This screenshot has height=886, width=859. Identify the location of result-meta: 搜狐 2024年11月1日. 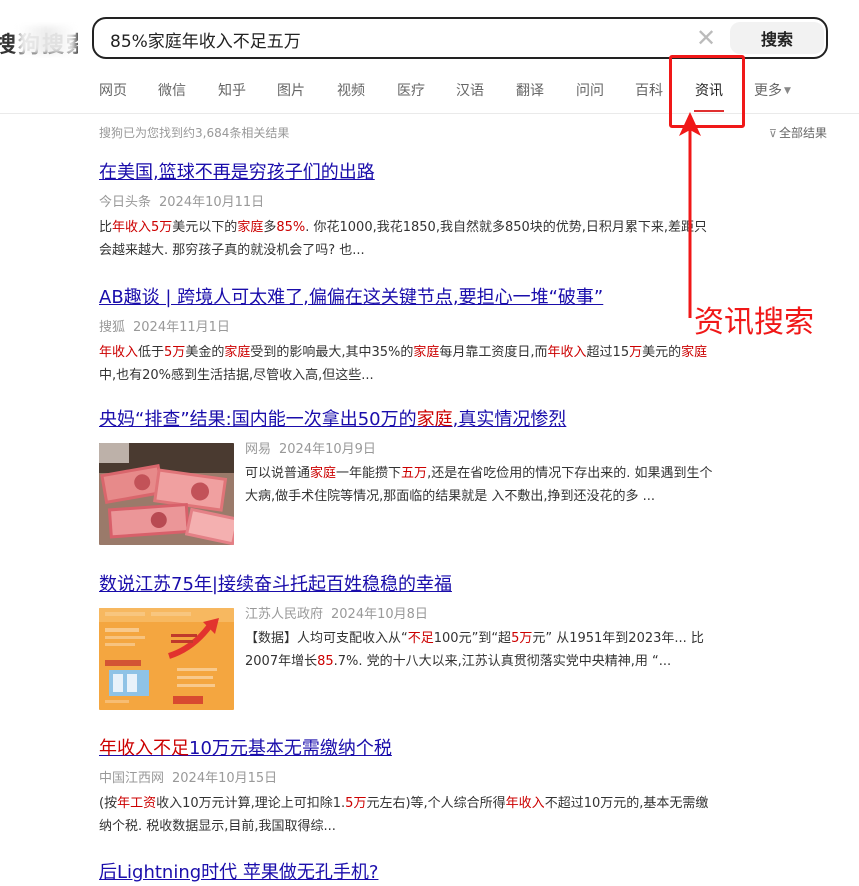
(409, 328).